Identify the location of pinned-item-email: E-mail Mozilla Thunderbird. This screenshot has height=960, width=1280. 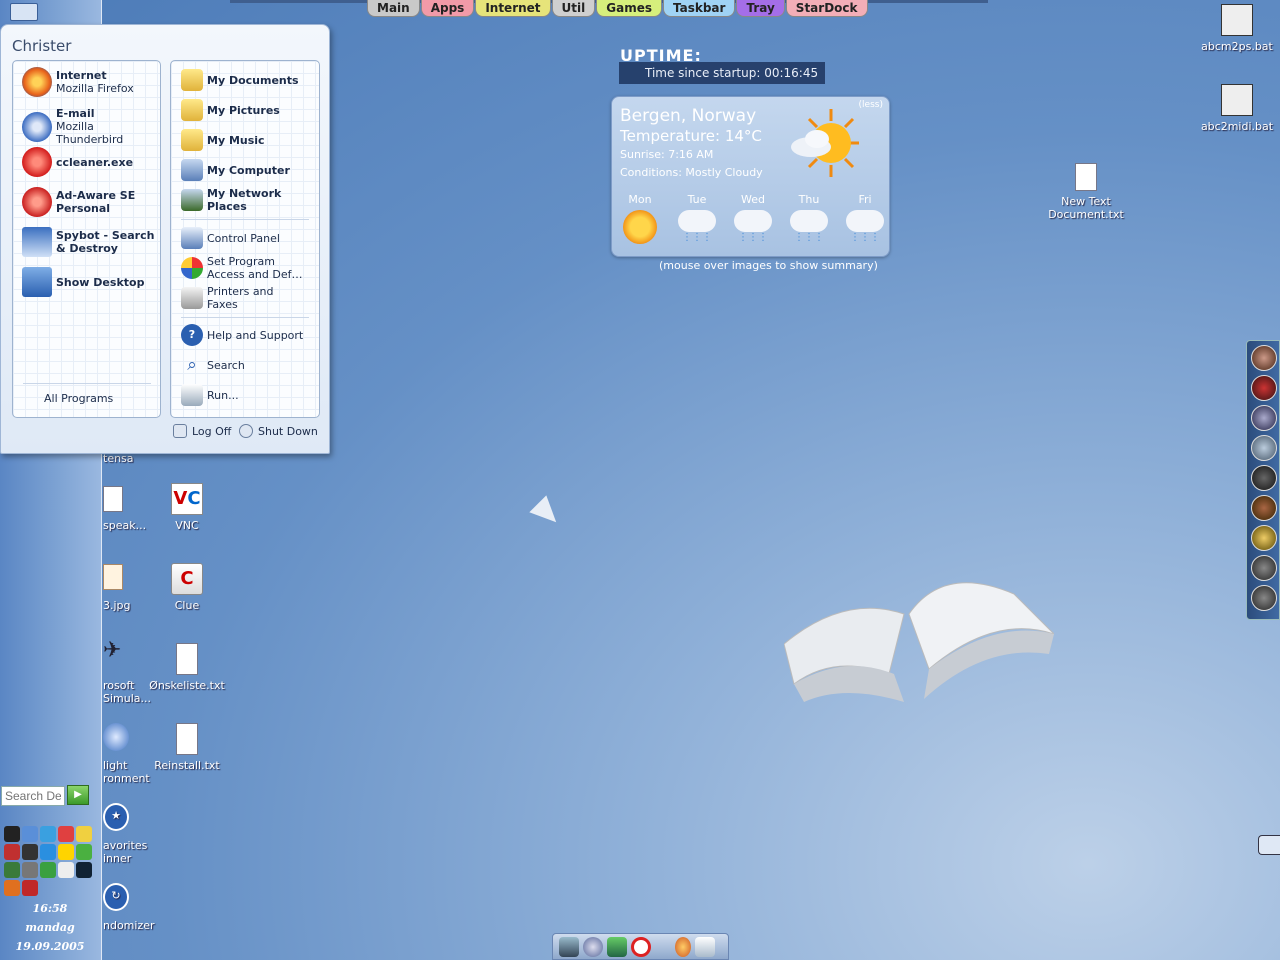
(91, 126).